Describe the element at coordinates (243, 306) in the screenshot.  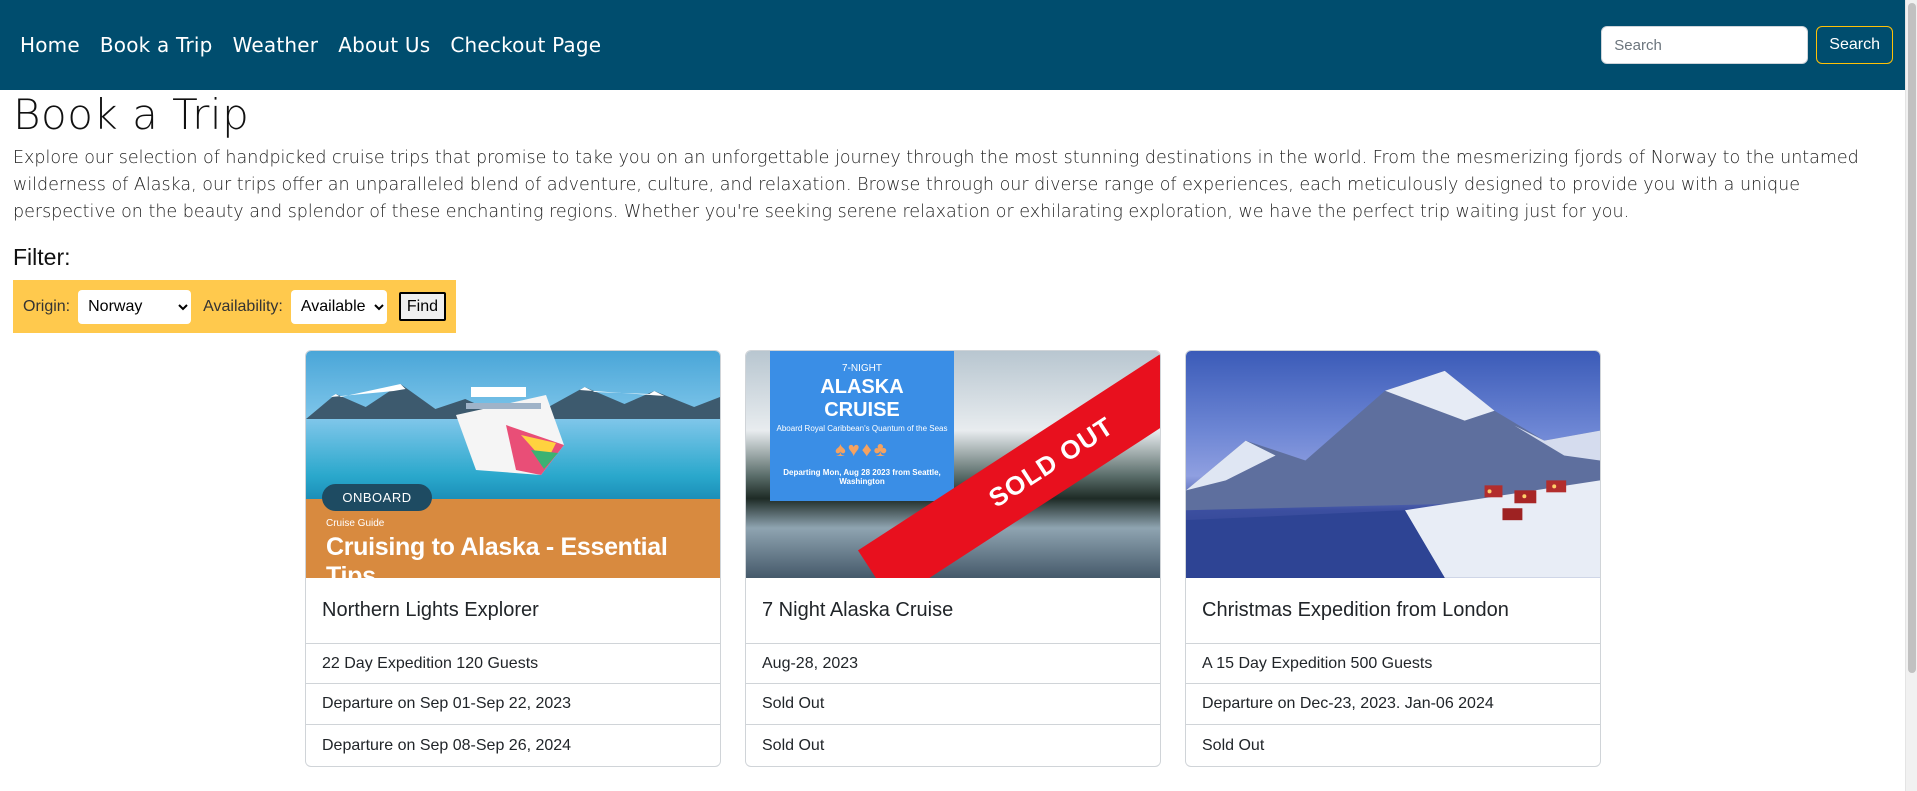
I see `availability-label: Availability:` at that location.